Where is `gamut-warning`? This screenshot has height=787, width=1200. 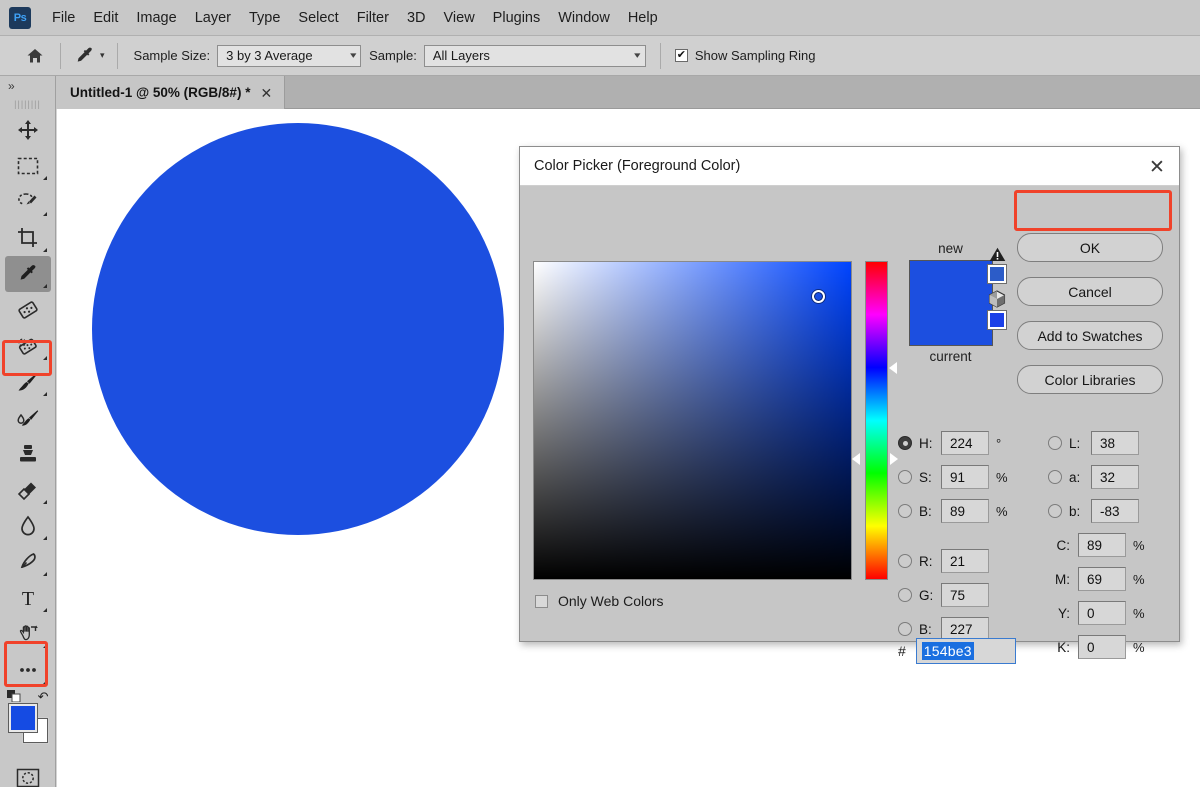 gamut-warning is located at coordinates (997, 265).